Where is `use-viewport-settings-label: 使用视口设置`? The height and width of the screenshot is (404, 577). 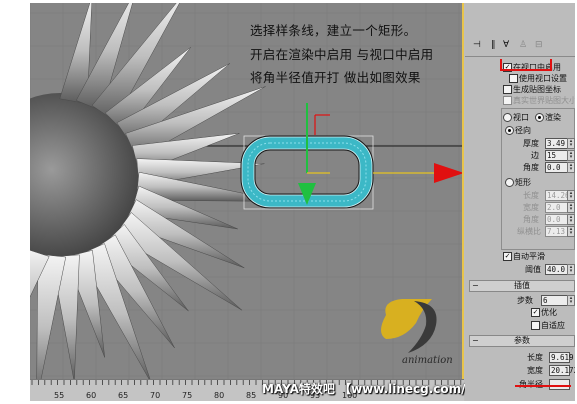
use-viewport-settings-label: 使用视口设置 is located at coordinates (543, 78).